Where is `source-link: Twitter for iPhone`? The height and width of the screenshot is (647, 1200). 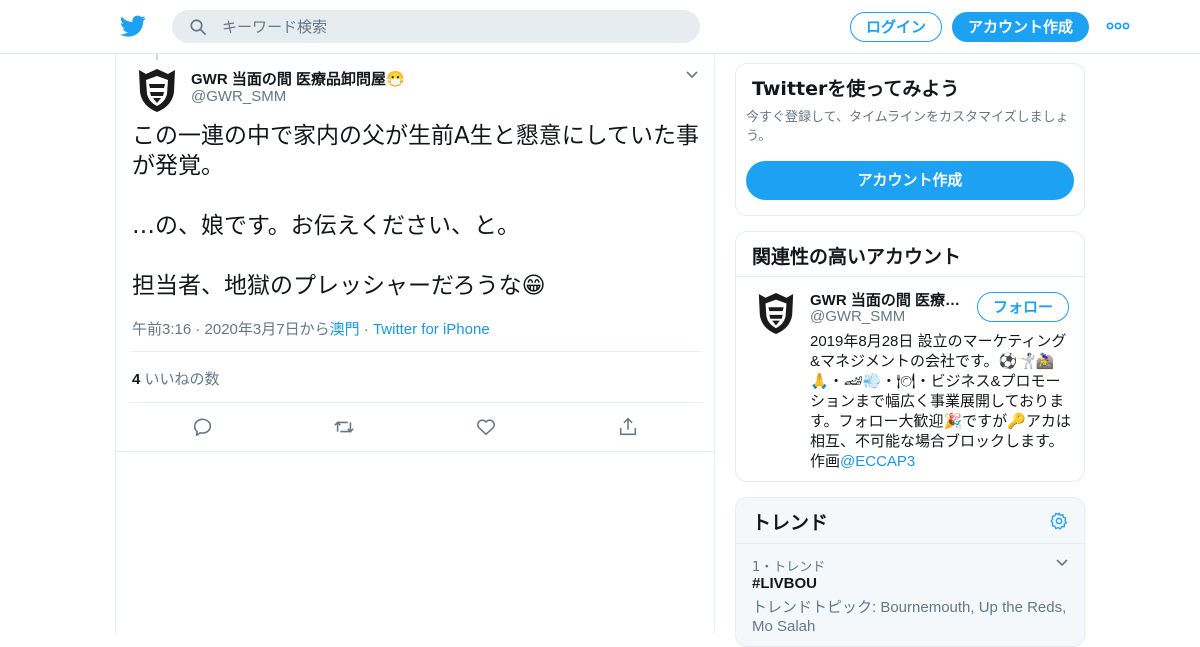
source-link: Twitter for iPhone is located at coordinates (431, 329).